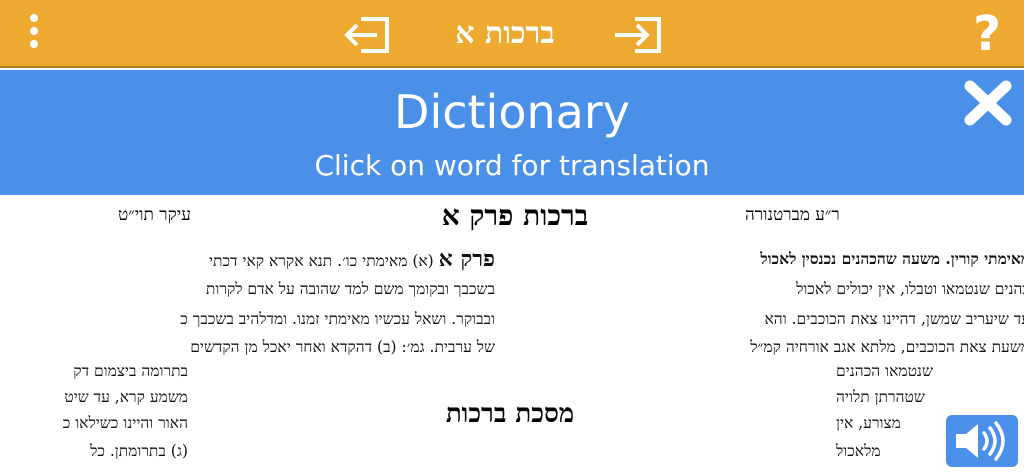 This screenshot has width=1024, height=473. I want to click on commentary-line: בשכבך ובקומך משם למד שהובה על אדם לקרות, so click(350, 289).